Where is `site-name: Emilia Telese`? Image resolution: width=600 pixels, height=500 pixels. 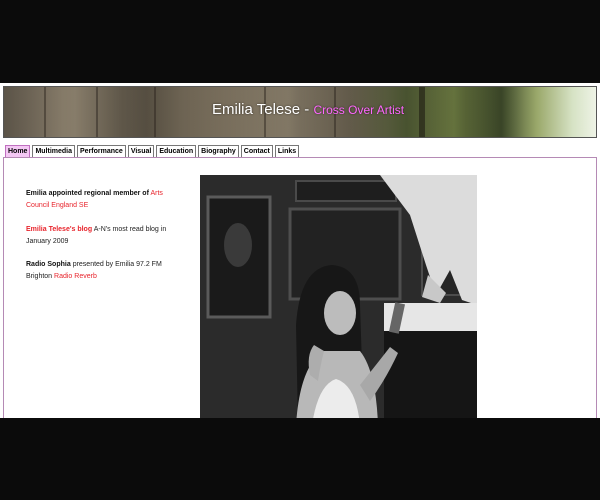
site-name: Emilia Telese is located at coordinates (256, 109).